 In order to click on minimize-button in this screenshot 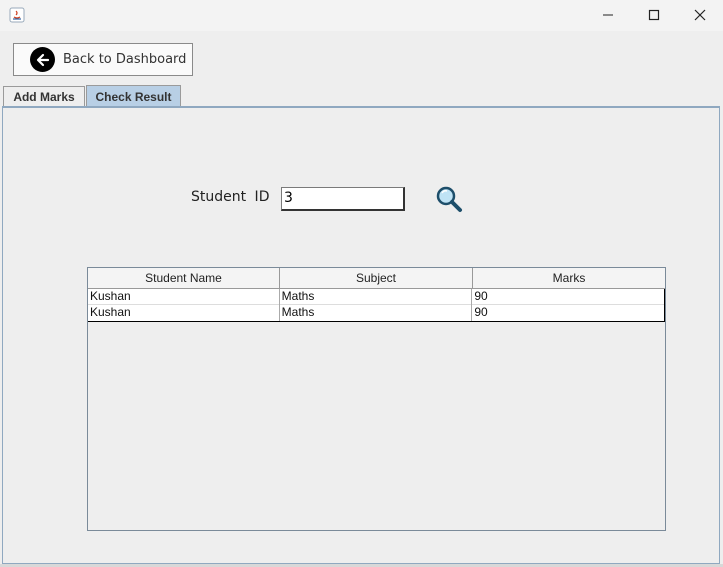, I will do `click(608, 15)`.